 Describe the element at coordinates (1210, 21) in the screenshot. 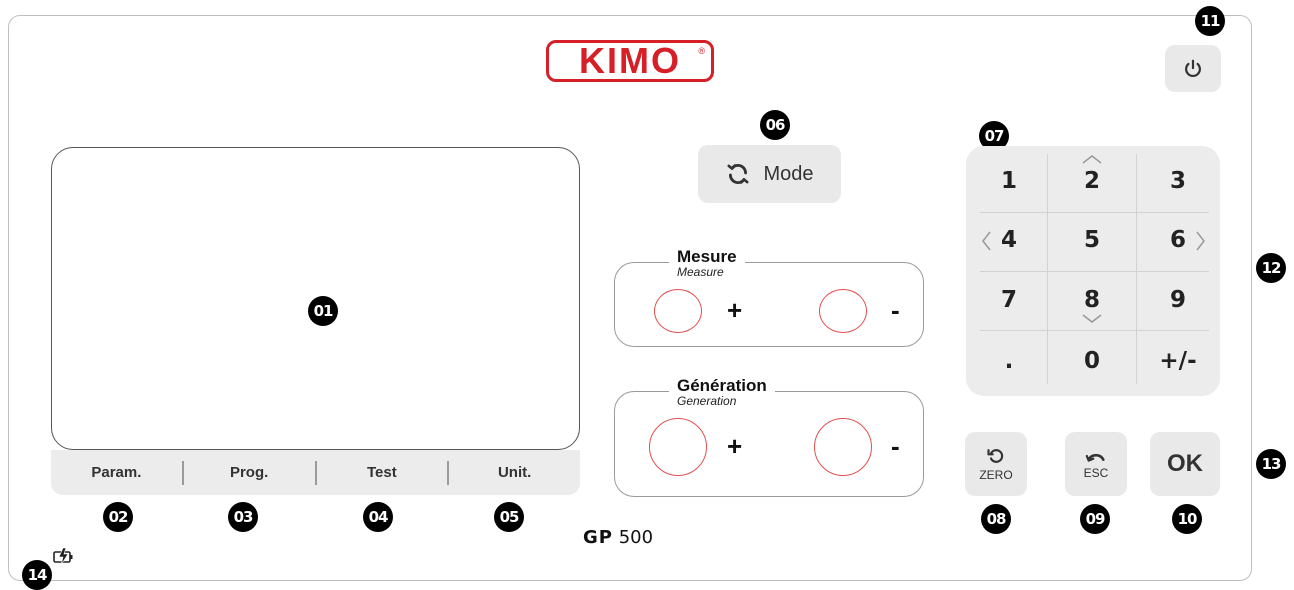

I see `callout-11: 11` at that location.